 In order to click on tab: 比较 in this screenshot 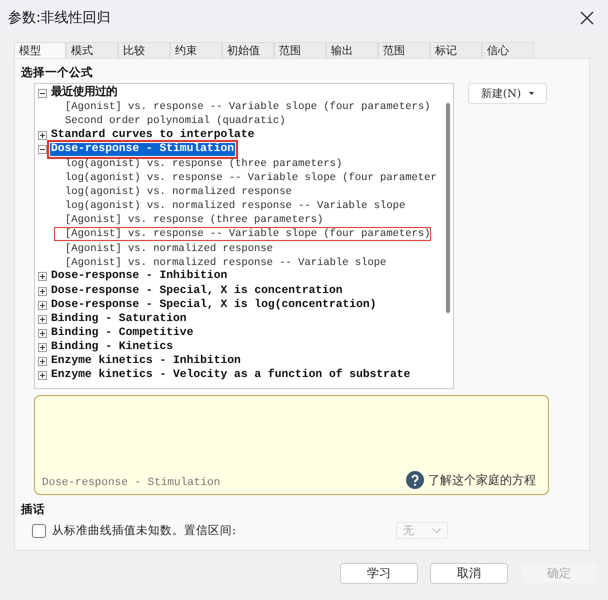, I will do `click(144, 50)`.